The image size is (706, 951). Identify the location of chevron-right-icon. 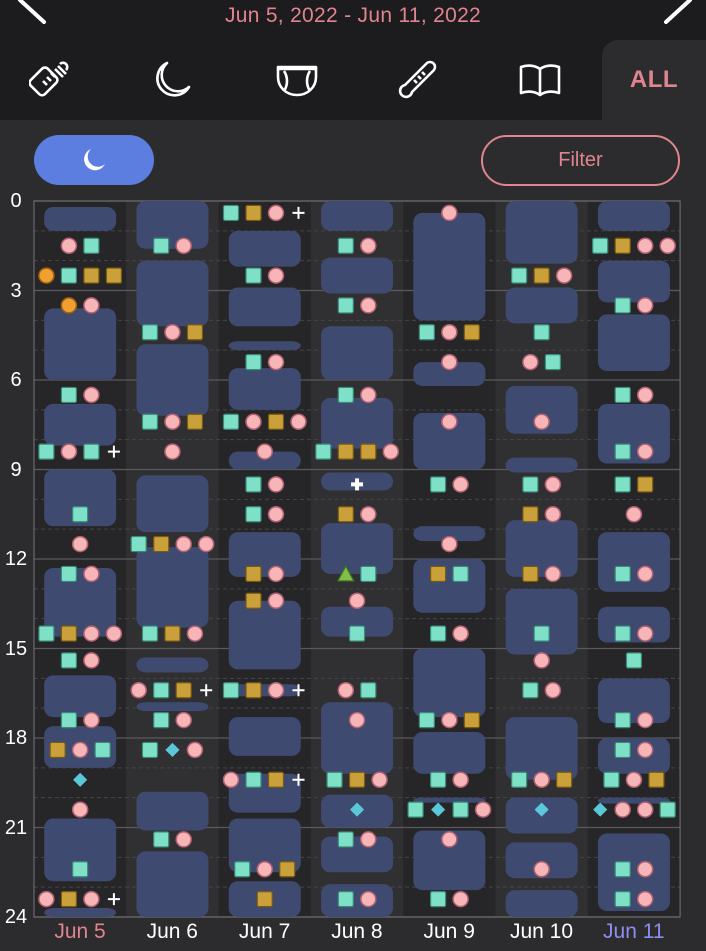
(682, 12).